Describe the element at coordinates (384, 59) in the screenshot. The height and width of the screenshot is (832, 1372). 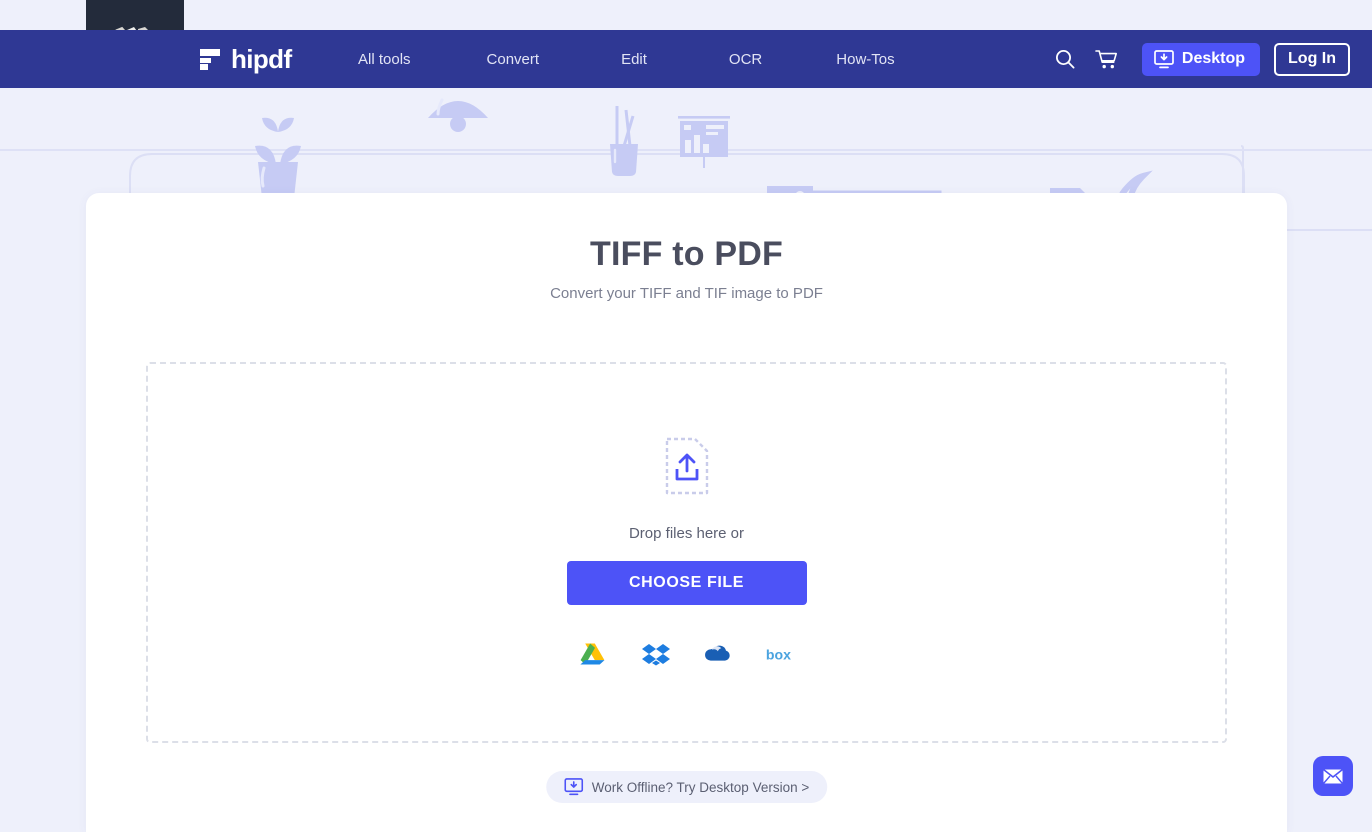
I see `nav-link-all-tools: All tools` at that location.